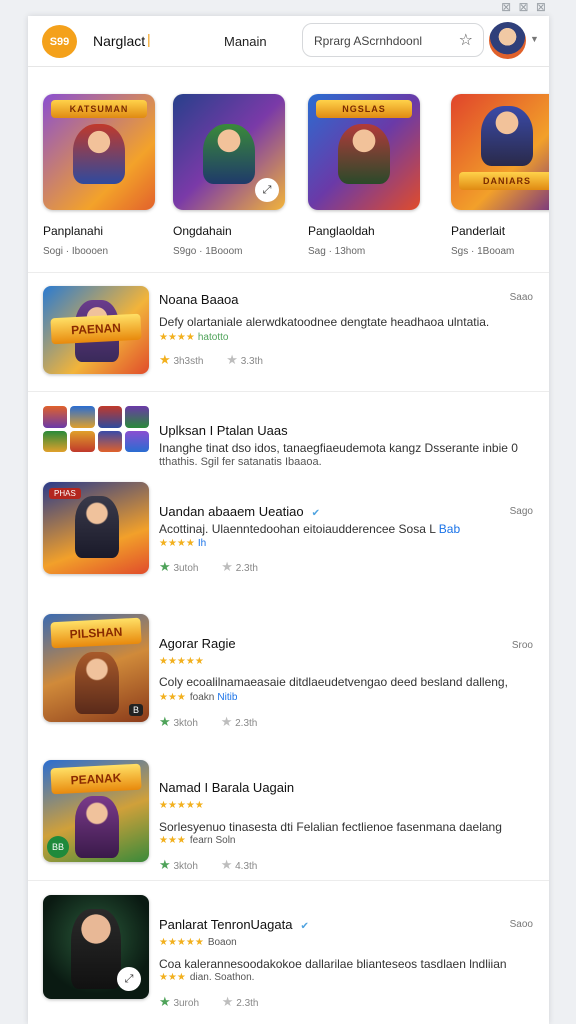 Image resolution: width=576 pixels, height=1024 pixels. Describe the element at coordinates (521, 511) in the screenshot. I see `item-size: Sago` at that location.